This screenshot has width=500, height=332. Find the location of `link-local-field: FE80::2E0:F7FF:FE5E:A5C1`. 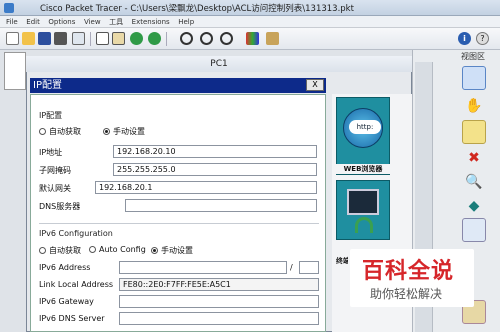

link-local-field: FE80::2E0:F7FF:FE5E:A5C1 is located at coordinates (219, 284).